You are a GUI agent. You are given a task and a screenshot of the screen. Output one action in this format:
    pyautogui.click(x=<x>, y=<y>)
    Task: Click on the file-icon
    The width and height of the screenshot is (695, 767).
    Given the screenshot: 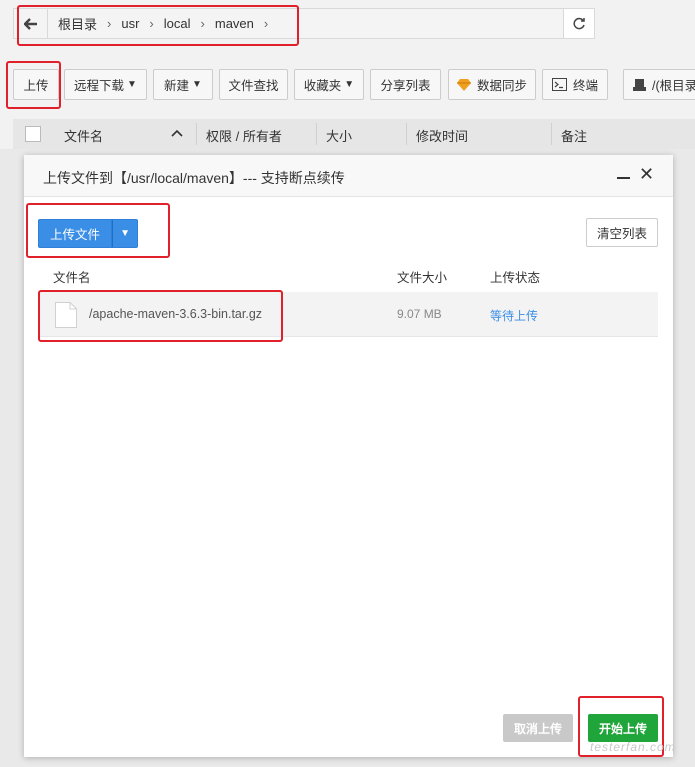 What is the action you would take?
    pyautogui.click(x=66, y=315)
    